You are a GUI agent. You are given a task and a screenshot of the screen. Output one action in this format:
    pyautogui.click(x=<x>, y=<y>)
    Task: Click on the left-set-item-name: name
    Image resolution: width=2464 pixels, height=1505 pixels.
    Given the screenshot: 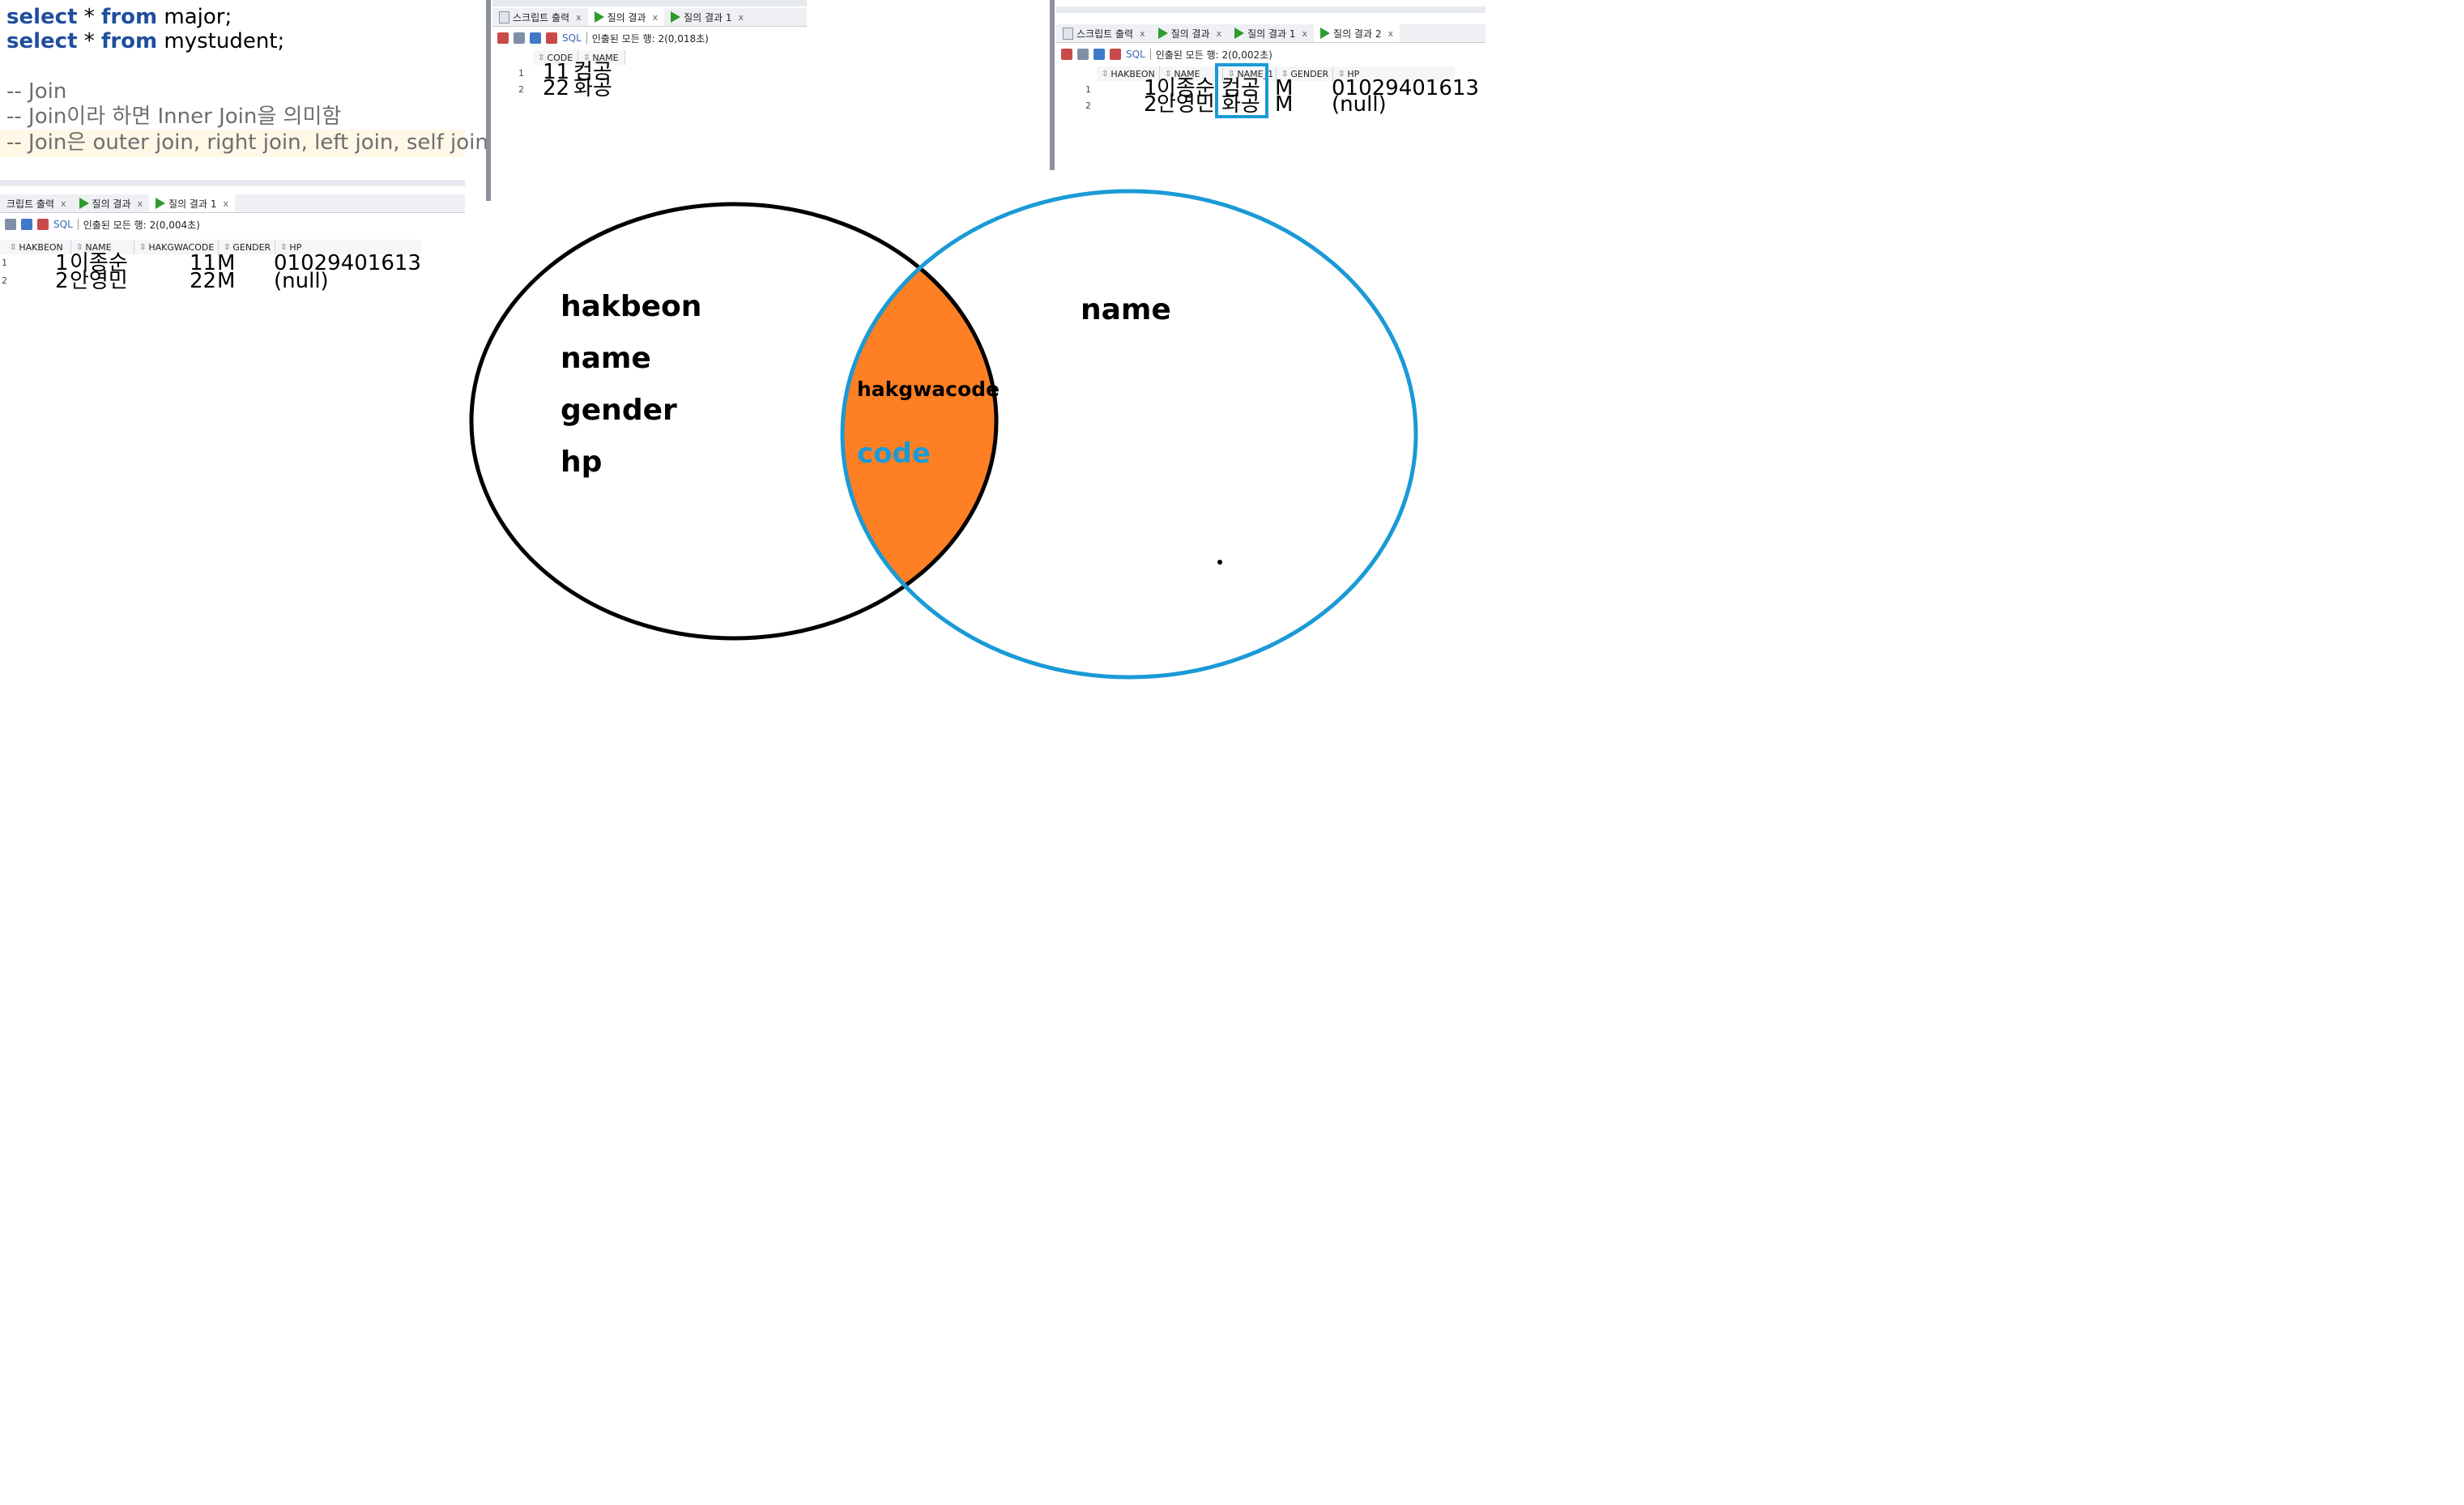 What is the action you would take?
    pyautogui.click(x=606, y=358)
    